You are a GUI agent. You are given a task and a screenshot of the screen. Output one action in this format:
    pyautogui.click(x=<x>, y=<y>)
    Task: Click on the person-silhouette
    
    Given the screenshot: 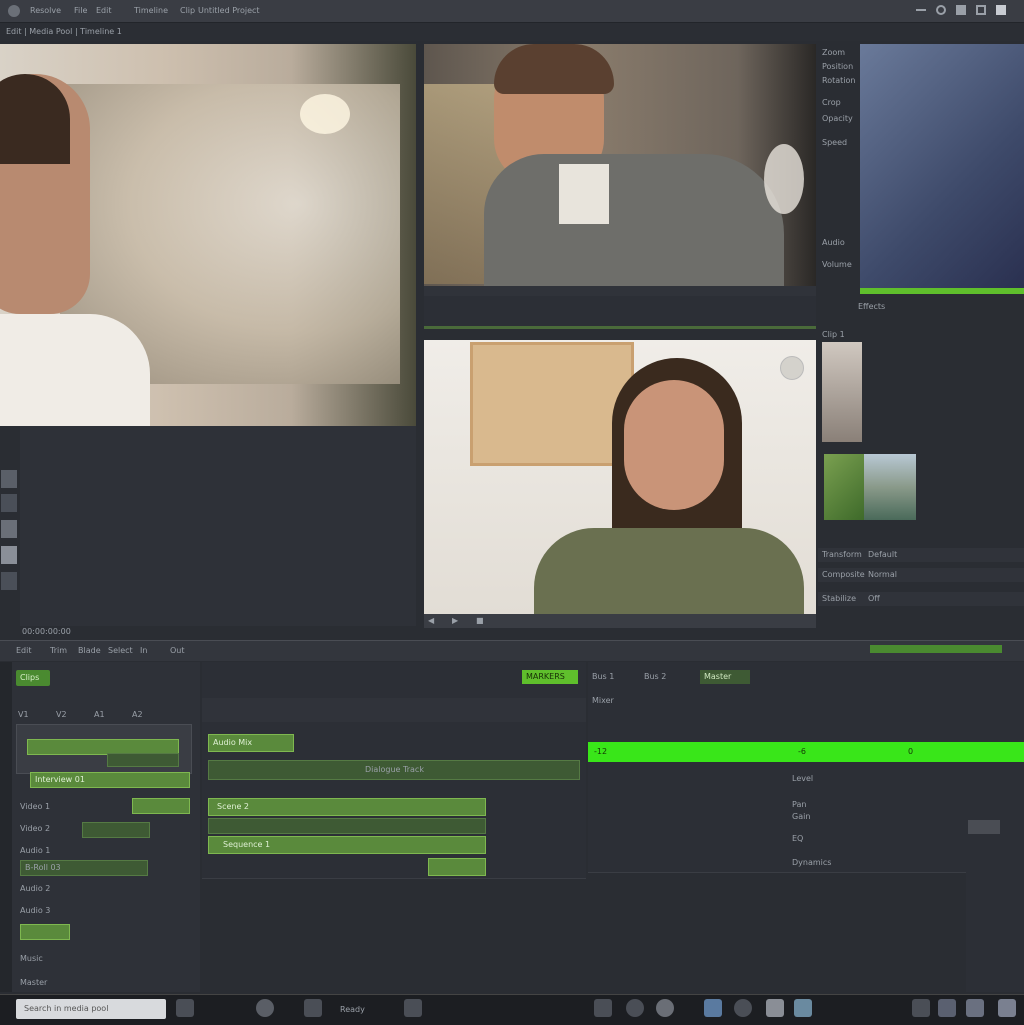 What is the action you would take?
    pyautogui.click(x=75, y=250)
    